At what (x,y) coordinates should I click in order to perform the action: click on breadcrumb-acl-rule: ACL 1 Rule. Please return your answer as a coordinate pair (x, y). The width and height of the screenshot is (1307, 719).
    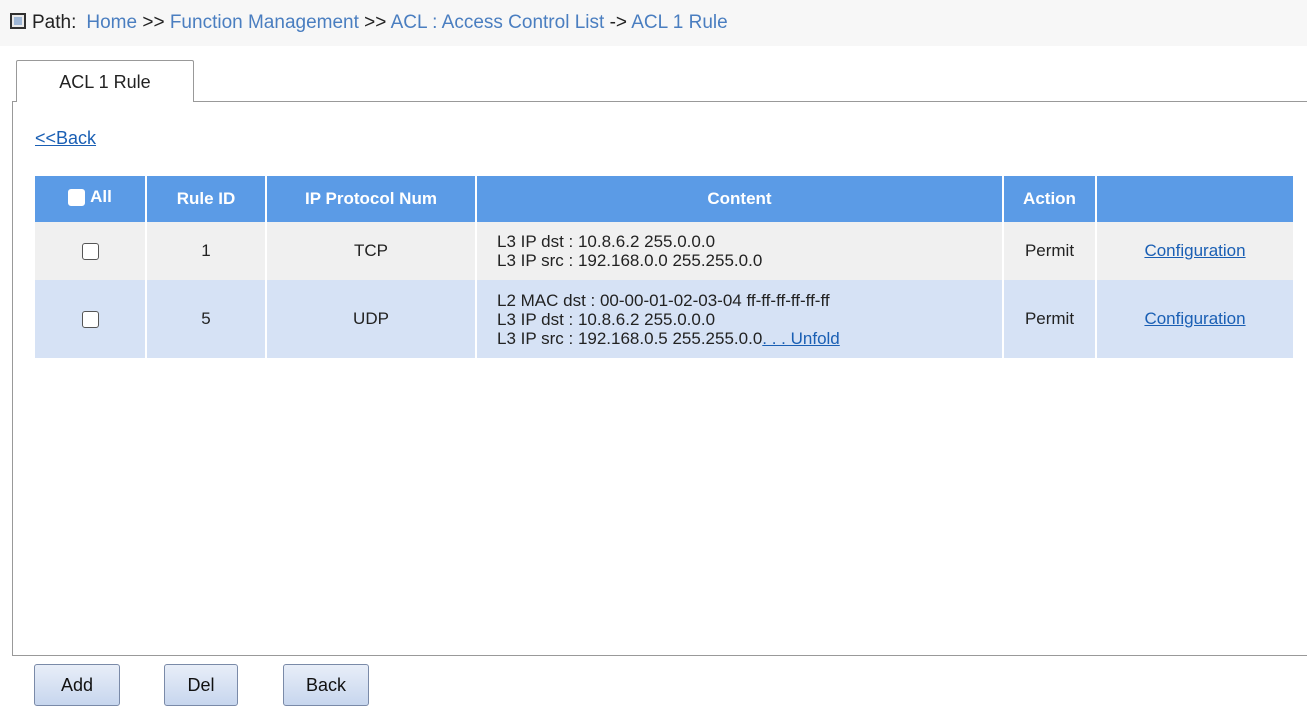
    Looking at the image, I should click on (679, 22).